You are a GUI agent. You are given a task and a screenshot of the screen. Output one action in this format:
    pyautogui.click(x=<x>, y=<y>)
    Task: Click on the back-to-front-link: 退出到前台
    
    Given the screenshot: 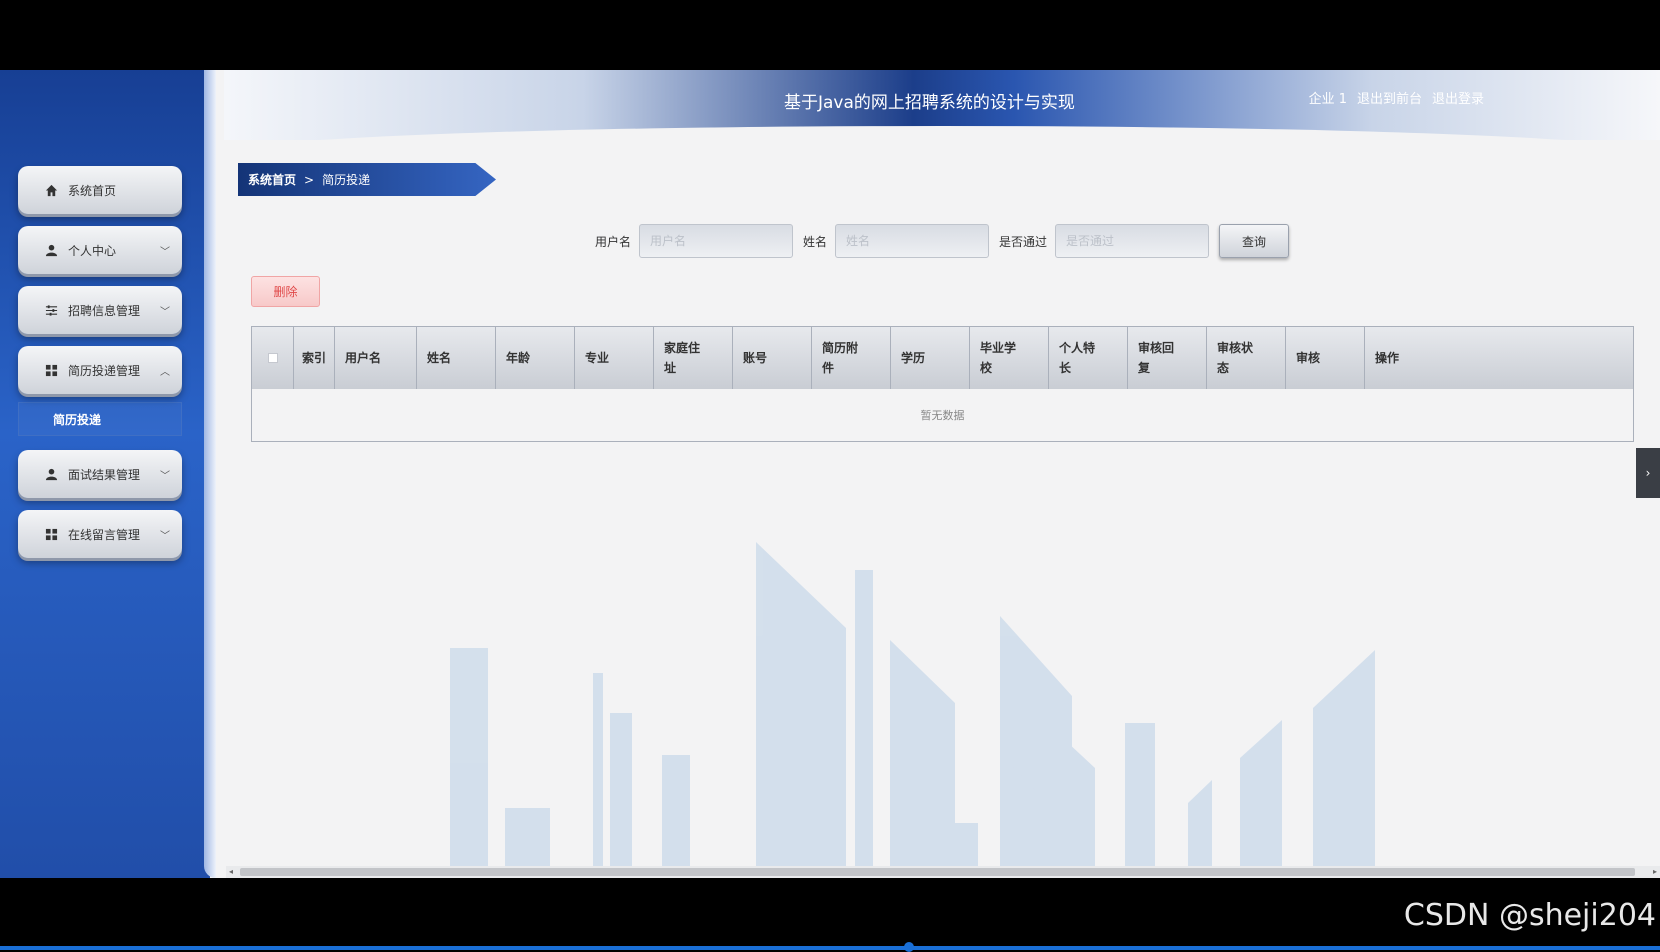 What is the action you would take?
    pyautogui.click(x=1389, y=97)
    